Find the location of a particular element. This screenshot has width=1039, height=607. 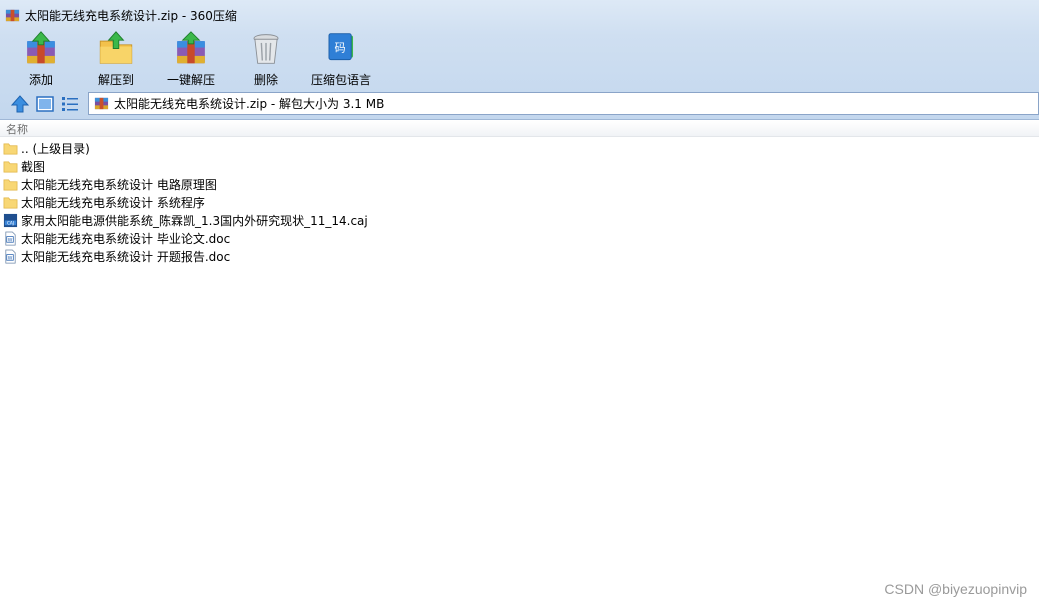

one-click-extract-icon is located at coordinates (191, 47).